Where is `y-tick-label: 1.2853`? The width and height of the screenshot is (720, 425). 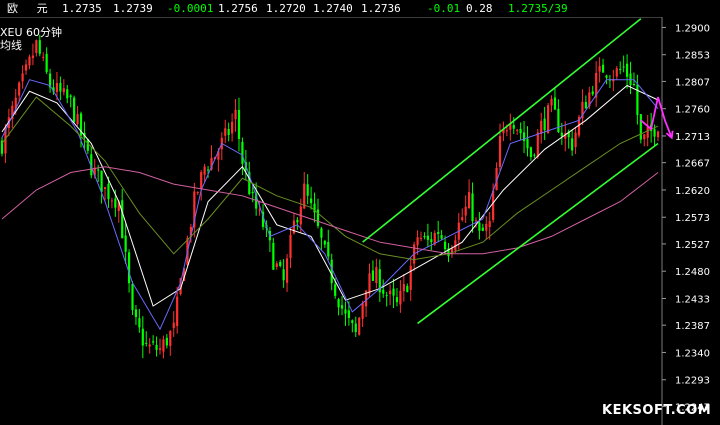 y-tick-label: 1.2853 is located at coordinates (692, 56).